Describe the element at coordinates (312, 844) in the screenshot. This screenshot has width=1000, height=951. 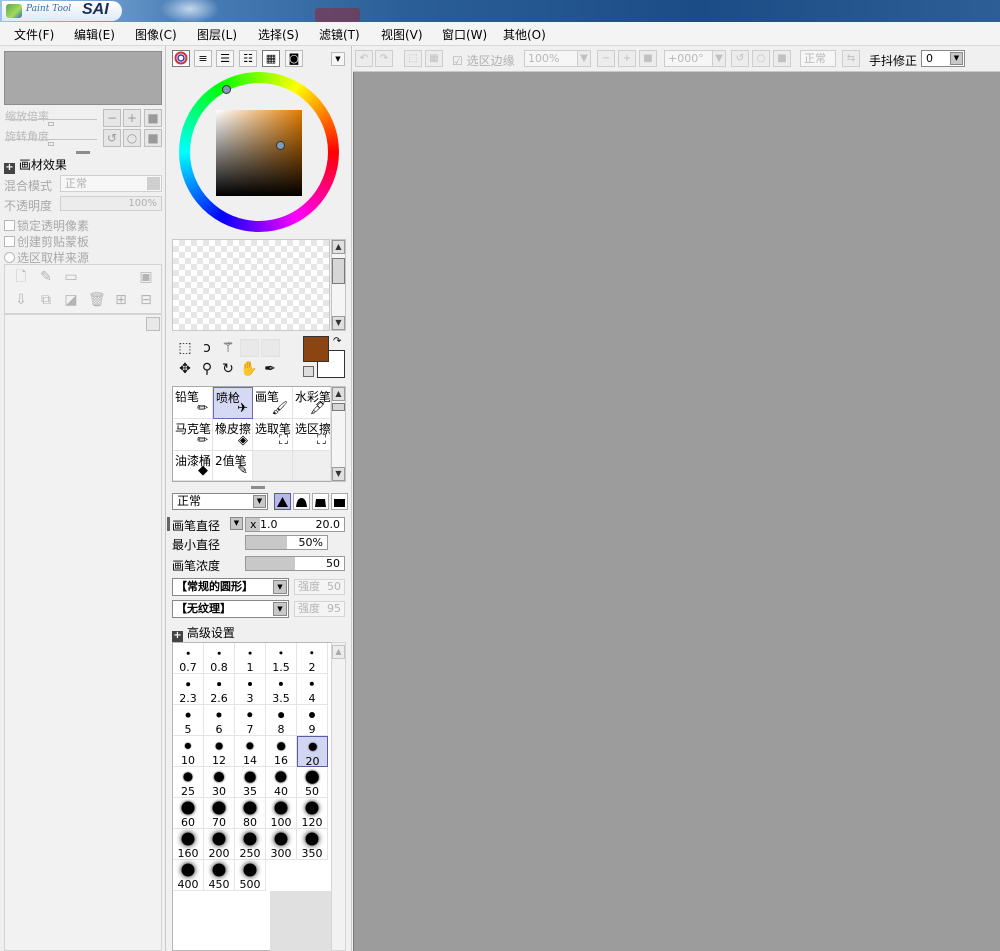
I see `brush-size-cell: 350` at that location.